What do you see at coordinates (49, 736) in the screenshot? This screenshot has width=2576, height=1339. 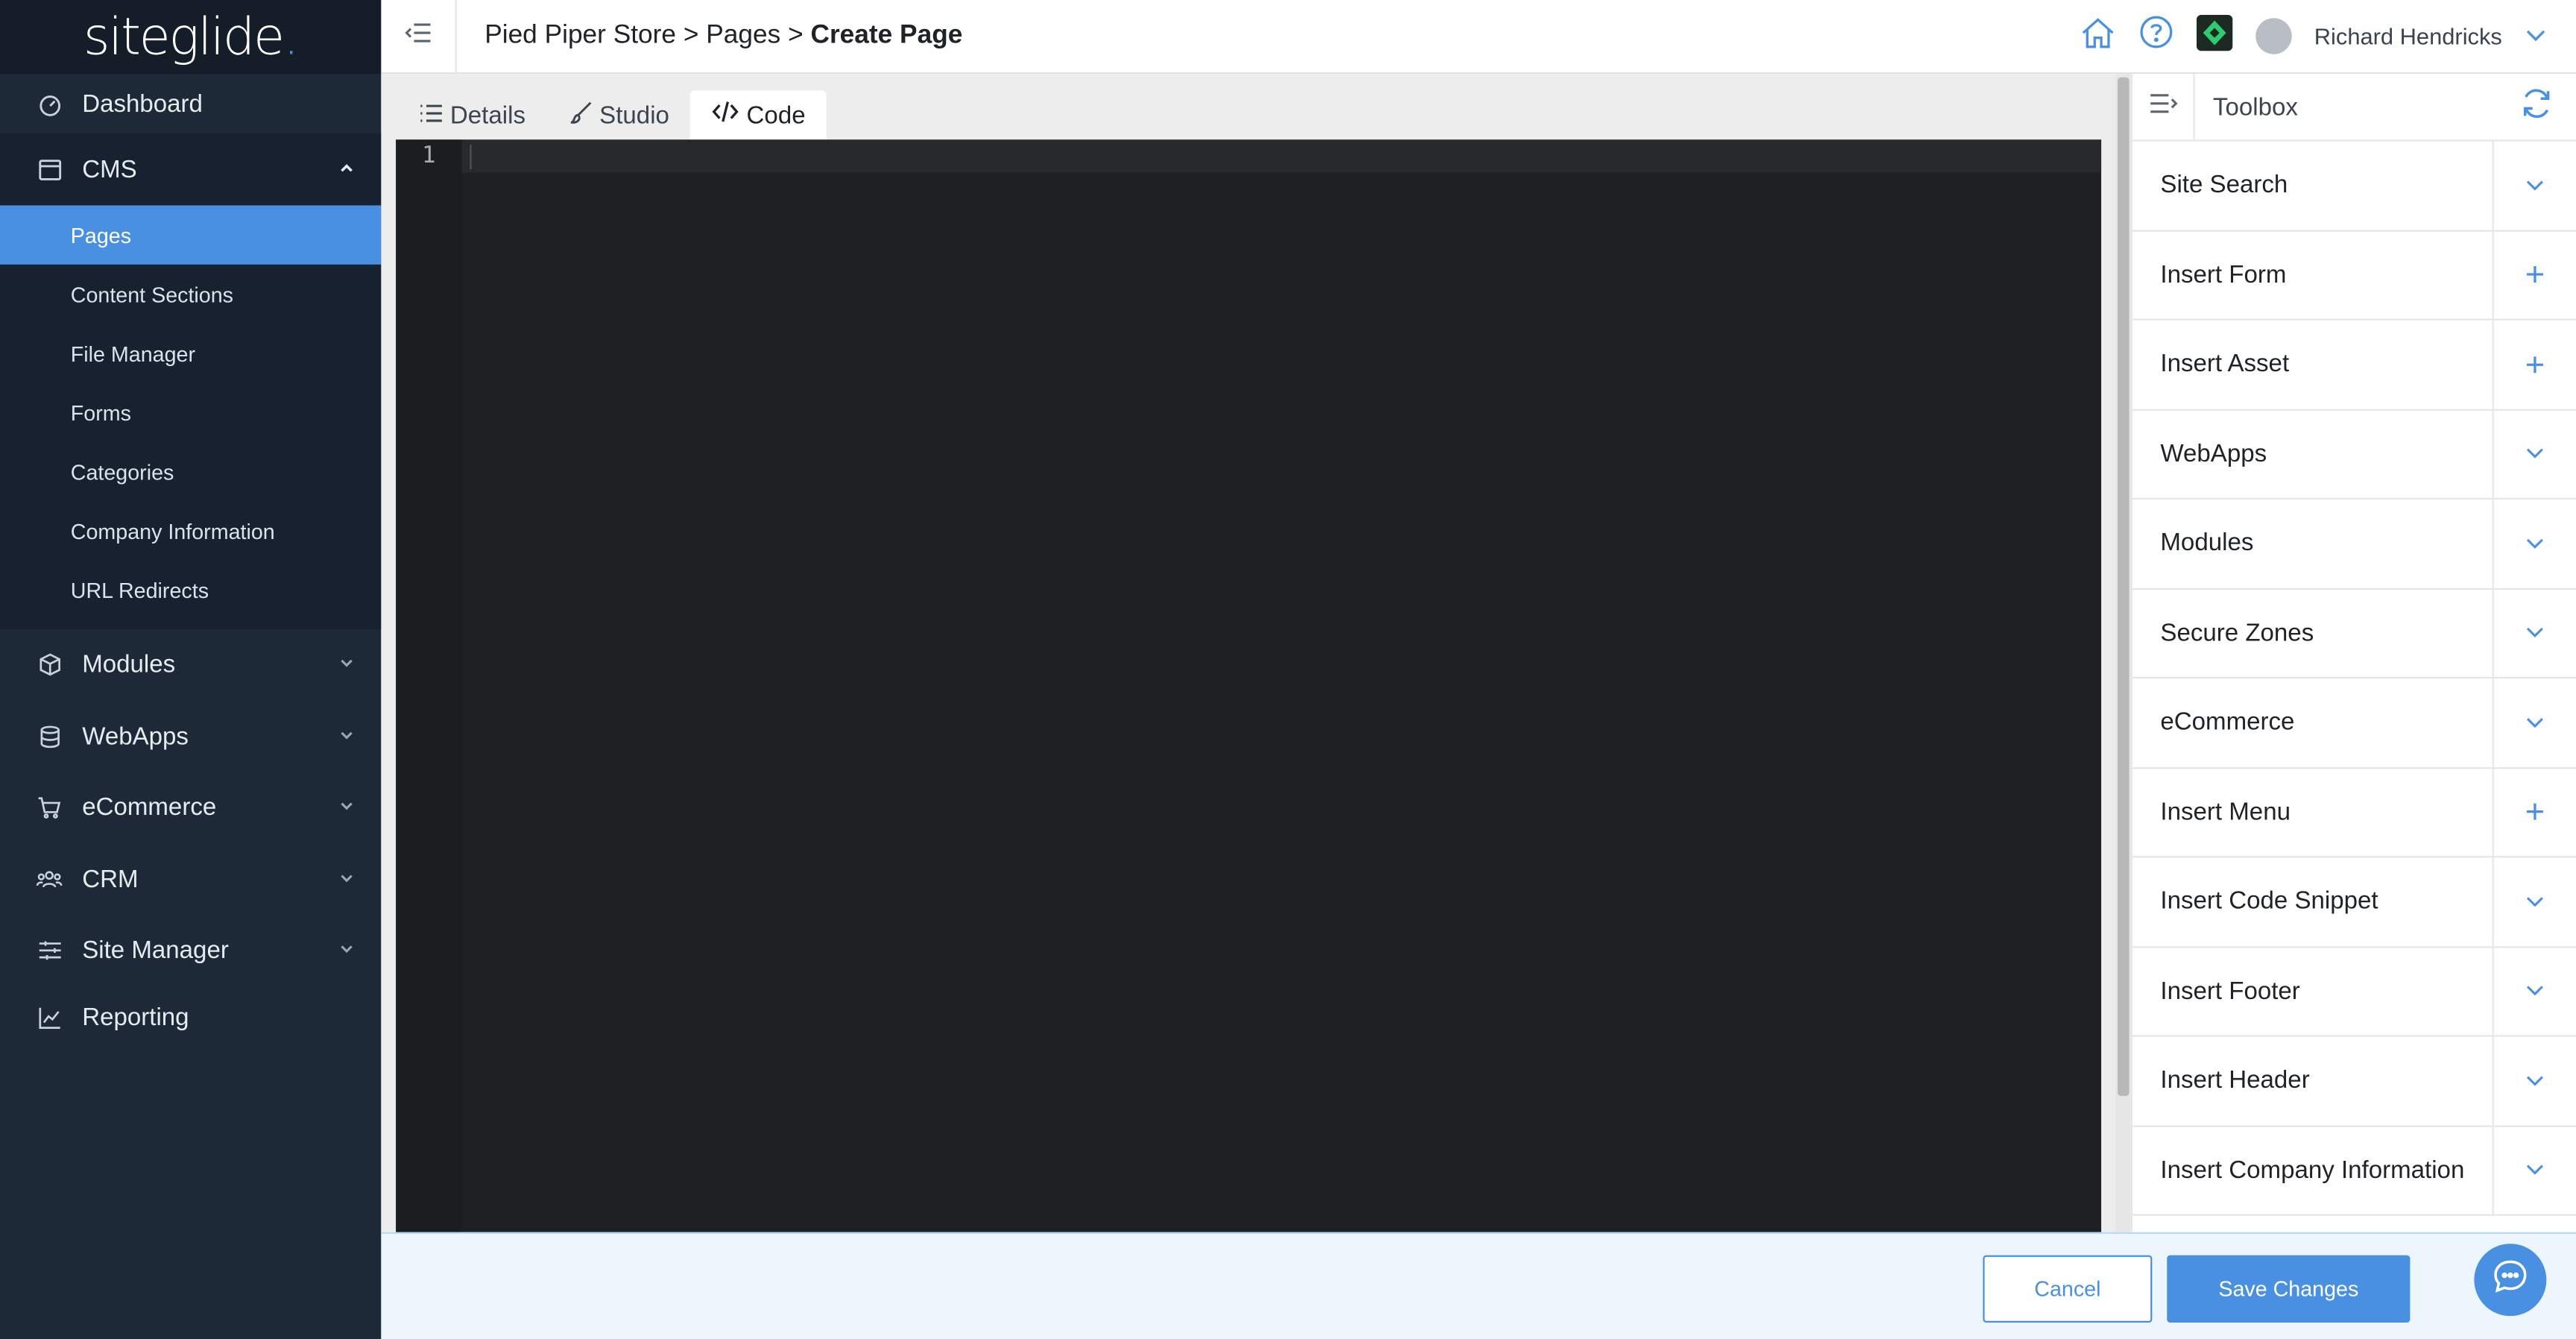 I see `database-icon` at bounding box center [49, 736].